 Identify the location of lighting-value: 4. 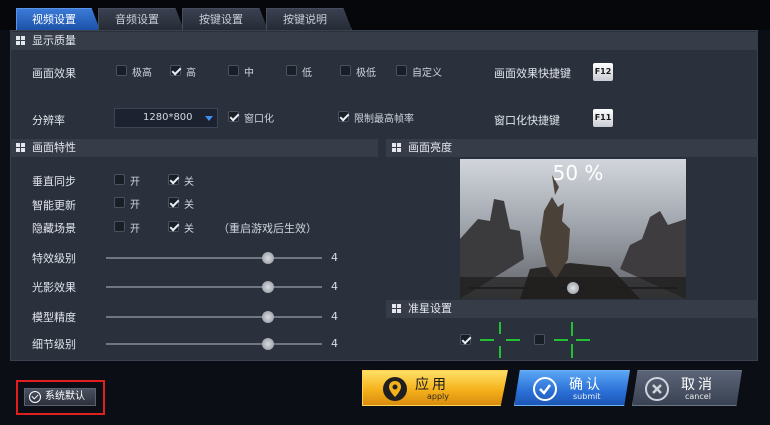
(334, 286).